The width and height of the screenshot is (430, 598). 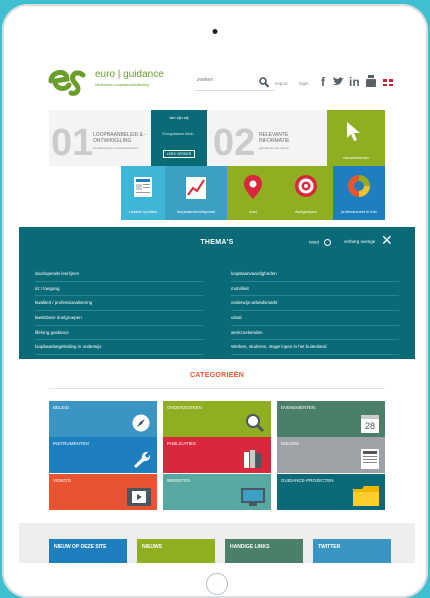 What do you see at coordinates (119, 289) in the screenshot?
I see `theme-item: ict / toegang` at bounding box center [119, 289].